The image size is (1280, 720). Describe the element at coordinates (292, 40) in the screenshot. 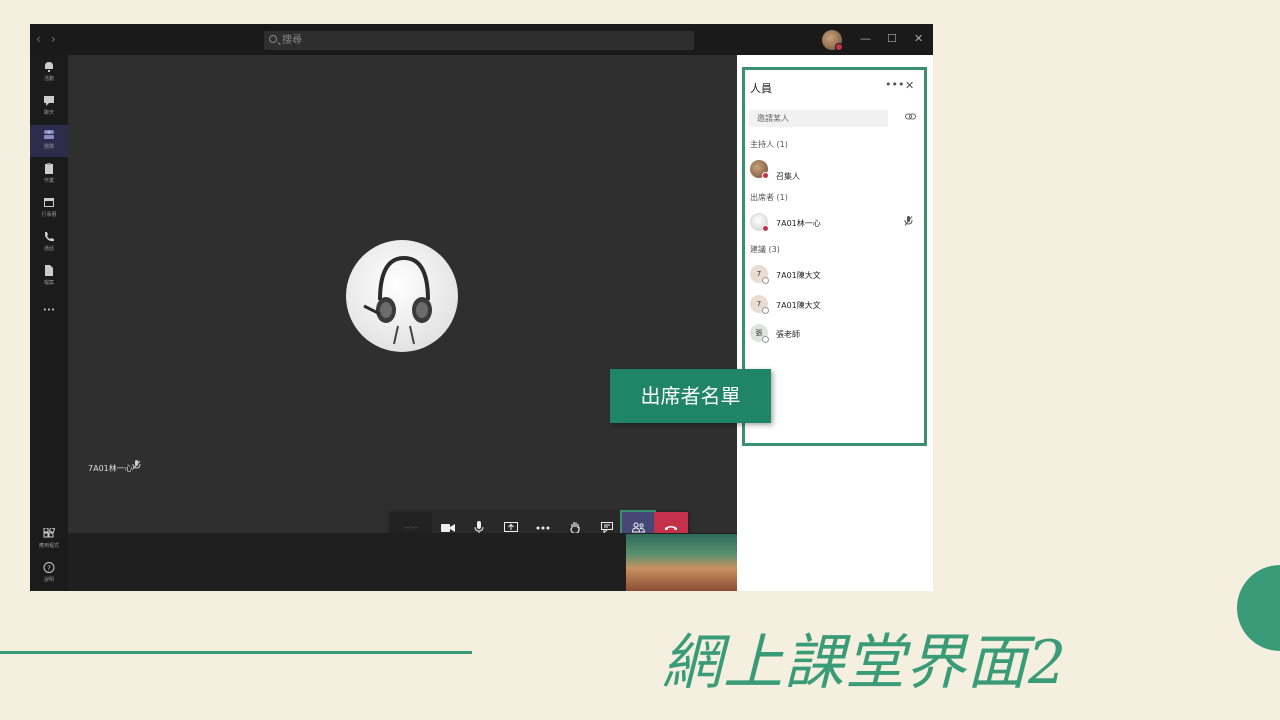

I see `search-placeholder: 搜尋` at that location.